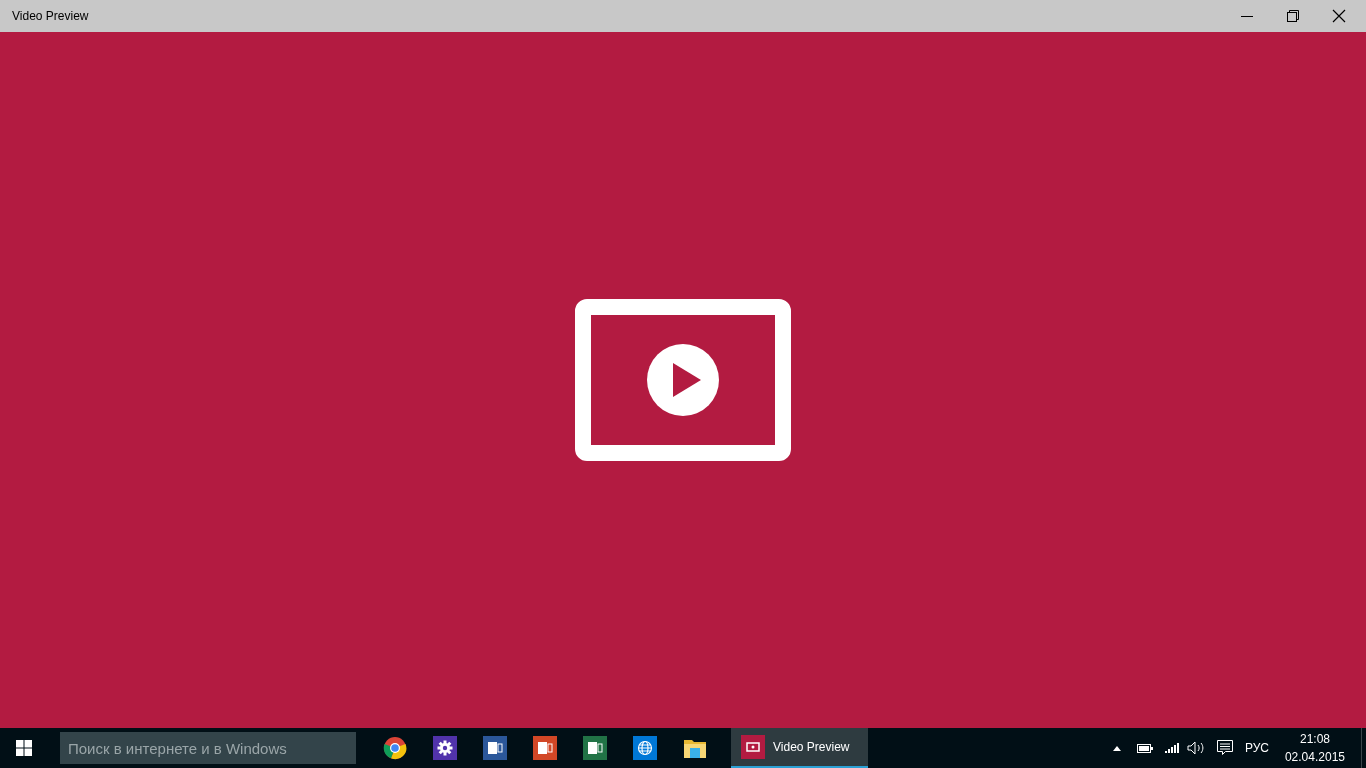 Image resolution: width=1366 pixels, height=768 pixels. Describe the element at coordinates (51, 16) in the screenshot. I see `window-title: Video Preview` at that location.